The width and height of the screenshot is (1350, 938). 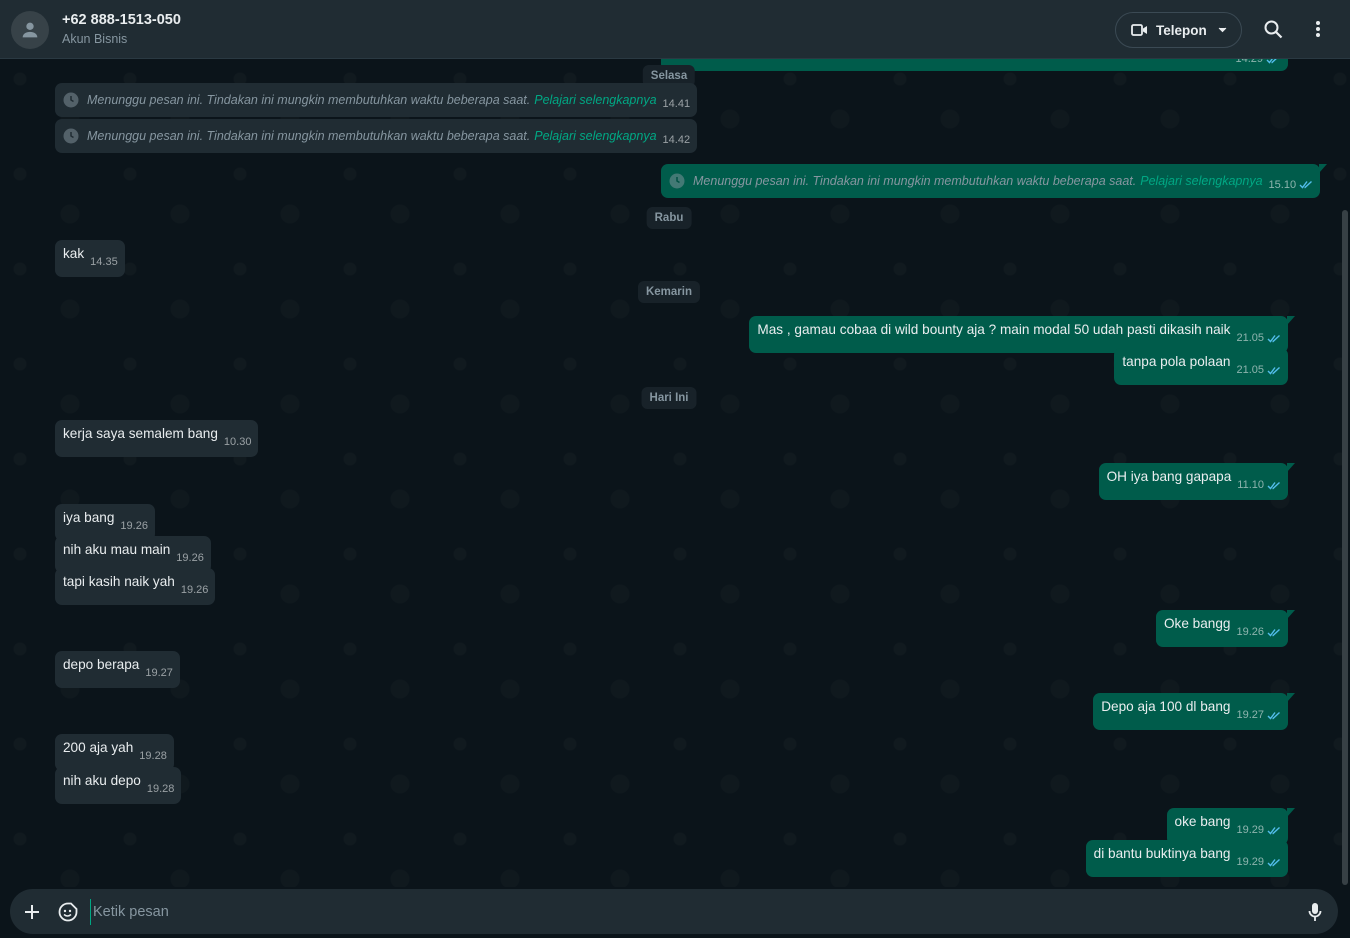 What do you see at coordinates (104, 262) in the screenshot?
I see `message-time: 14.35` at bounding box center [104, 262].